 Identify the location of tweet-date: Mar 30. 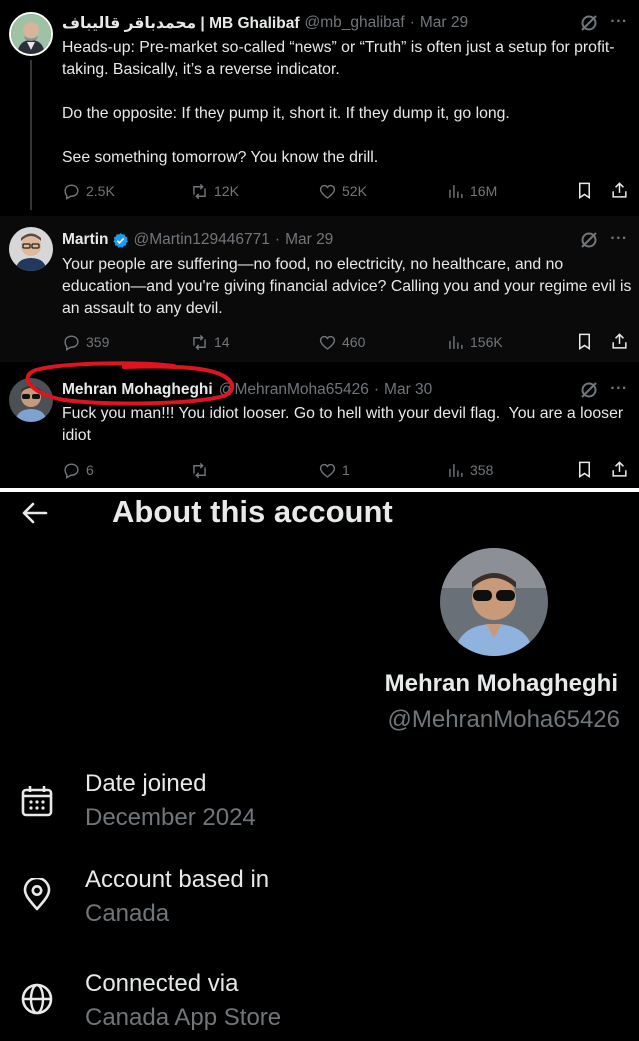
(408, 390).